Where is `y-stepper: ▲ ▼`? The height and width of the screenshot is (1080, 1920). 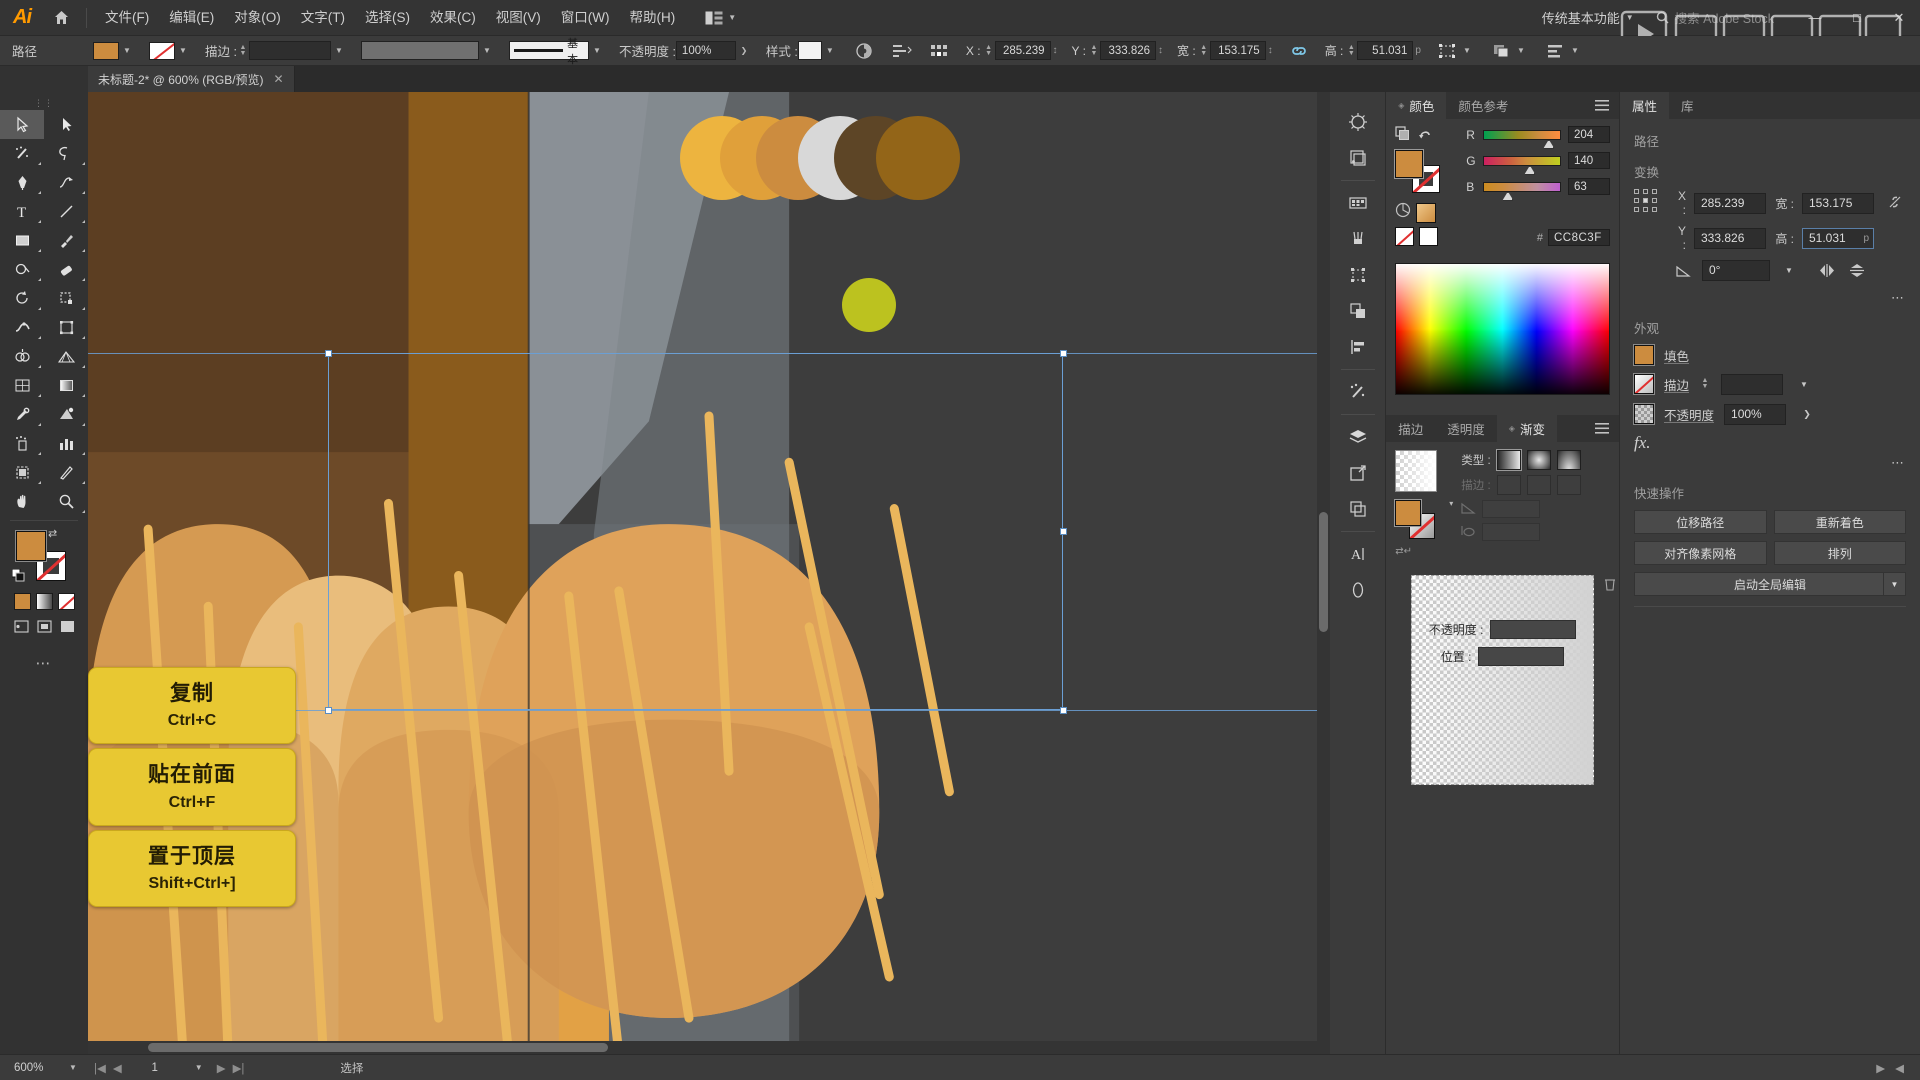 y-stepper: ▲ ▼ is located at coordinates (1094, 50).